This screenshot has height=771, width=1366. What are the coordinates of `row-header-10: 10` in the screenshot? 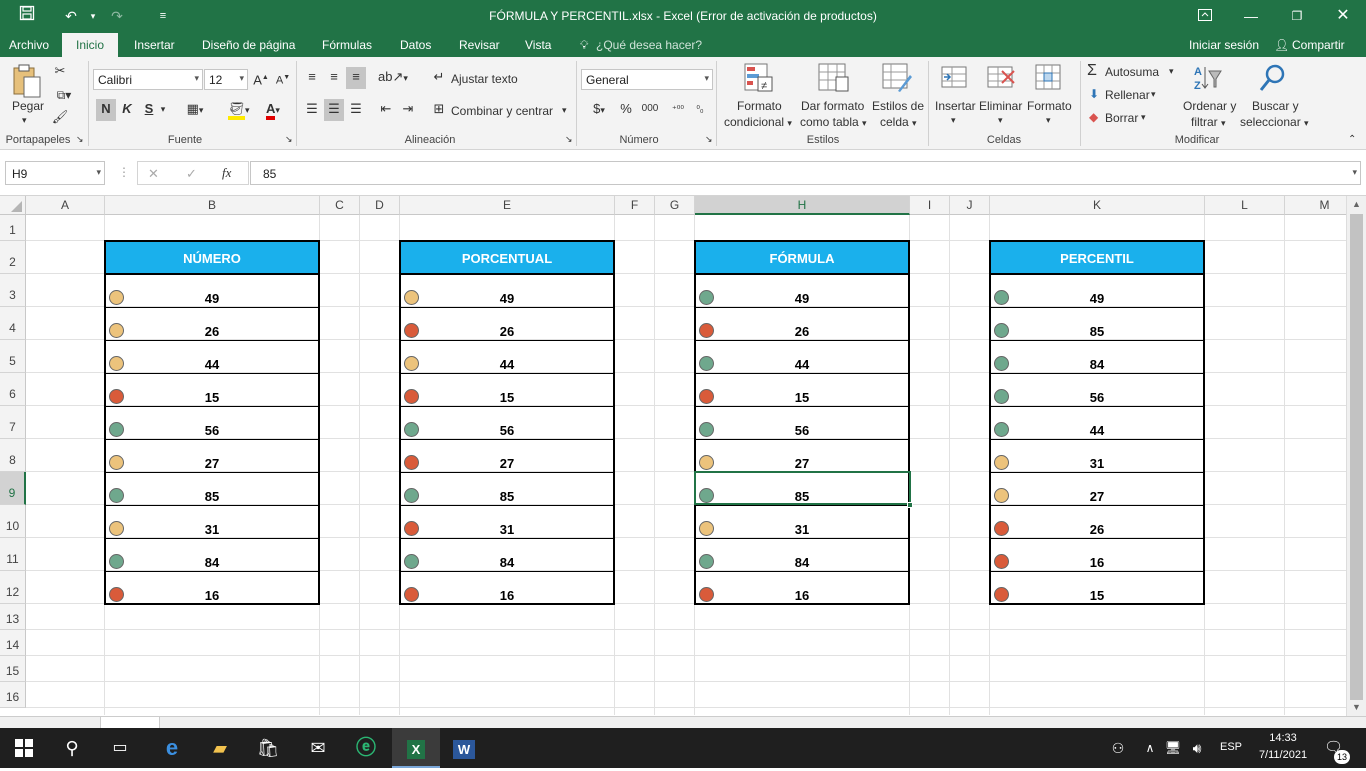 It's located at (13, 521).